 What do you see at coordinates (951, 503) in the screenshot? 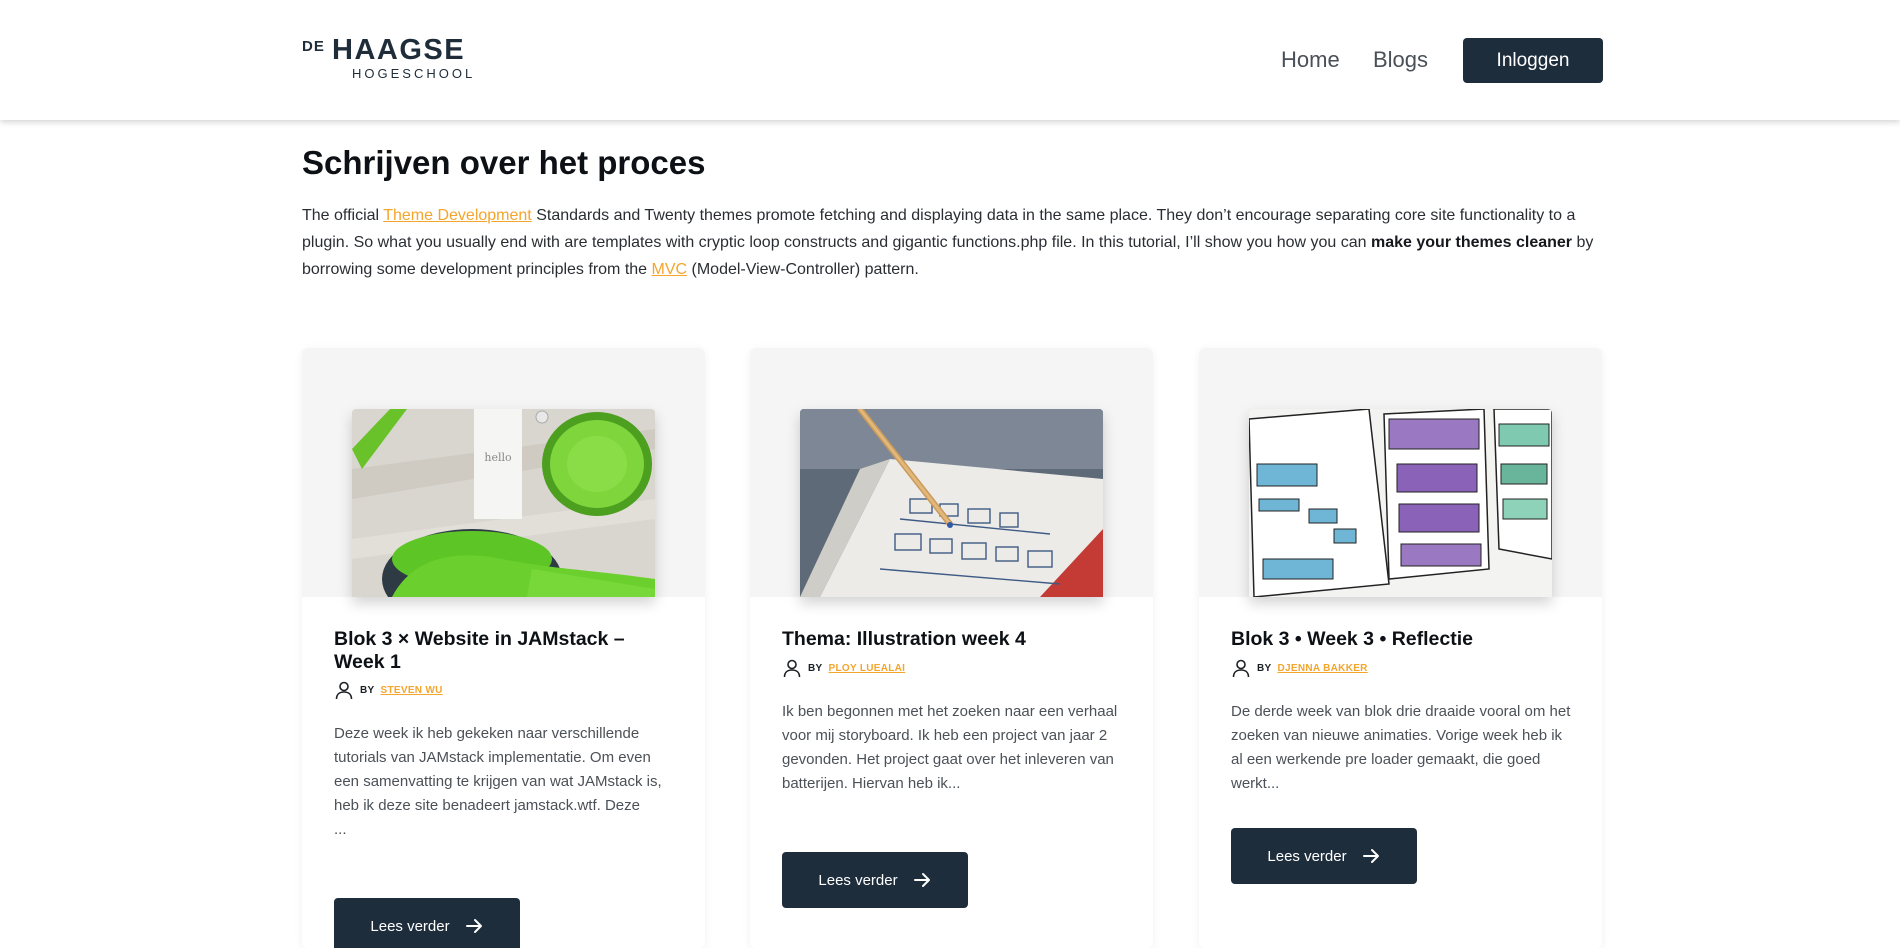
I see `card-image-notebook` at bounding box center [951, 503].